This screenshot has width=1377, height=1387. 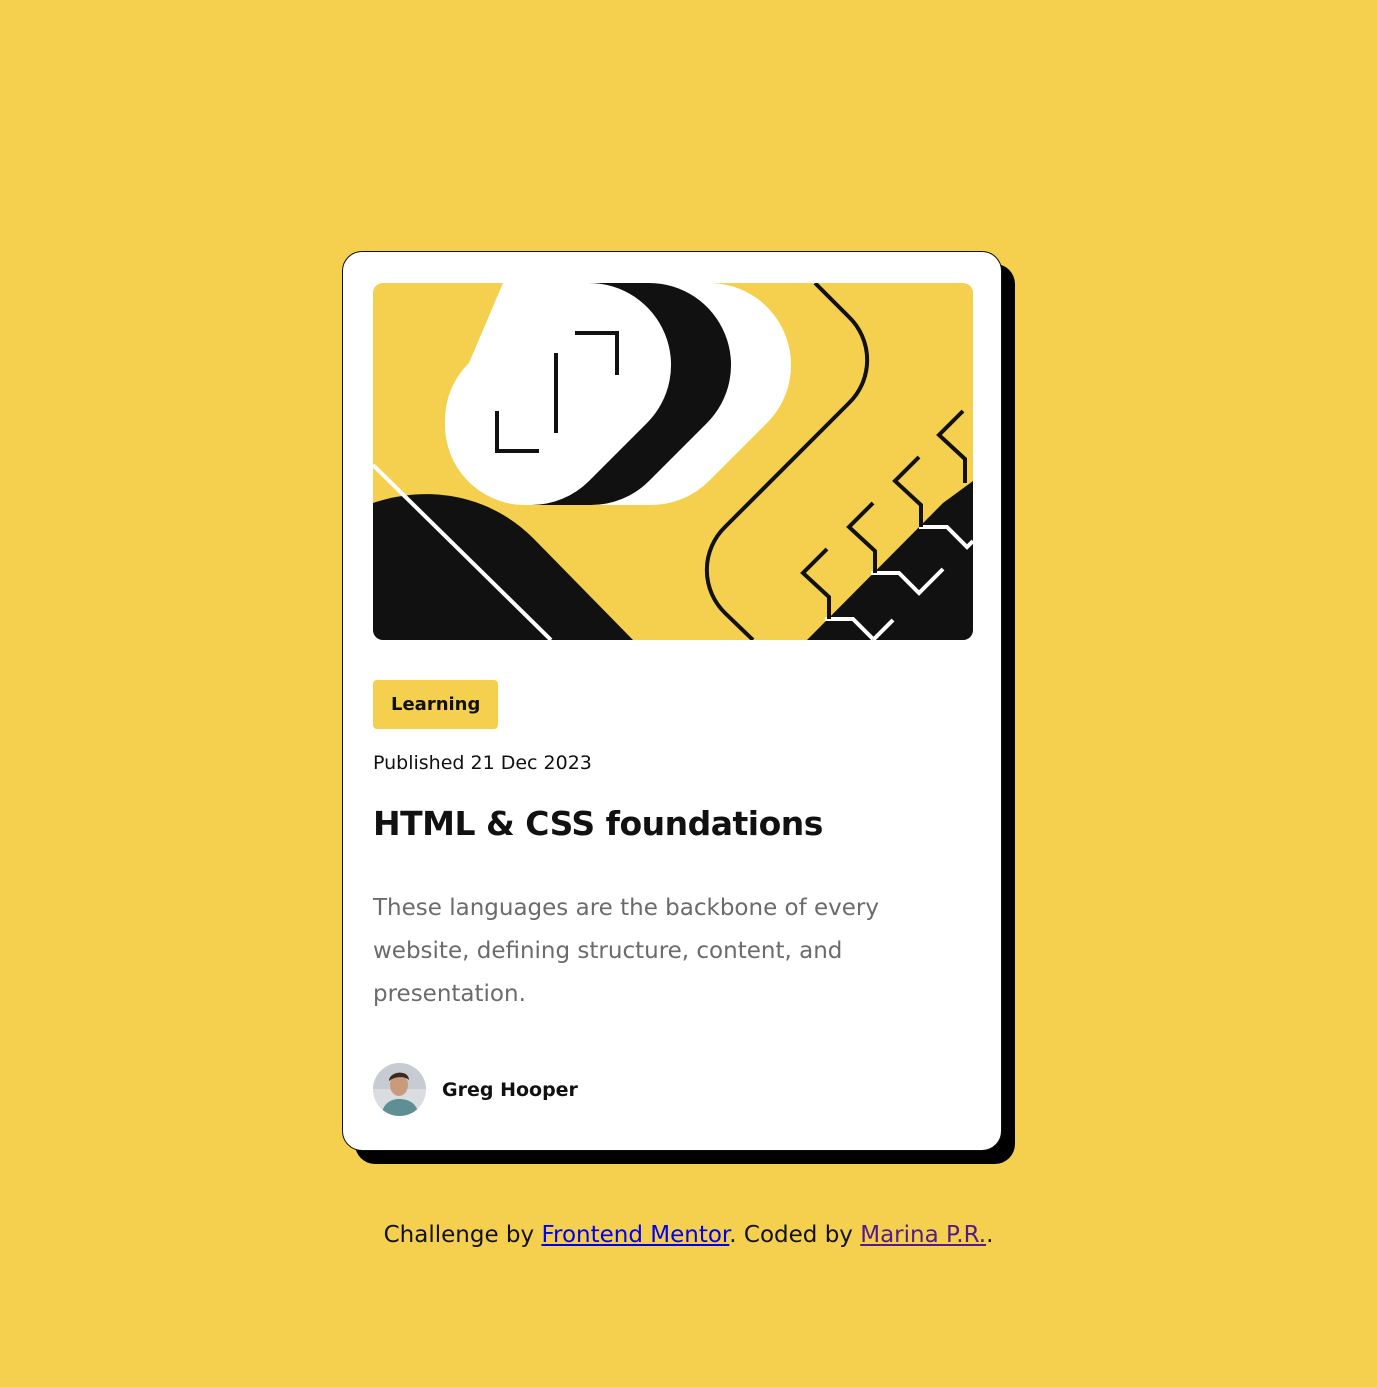 What do you see at coordinates (923, 1235) in the screenshot?
I see `author-profile-link: Marina P.R.` at bounding box center [923, 1235].